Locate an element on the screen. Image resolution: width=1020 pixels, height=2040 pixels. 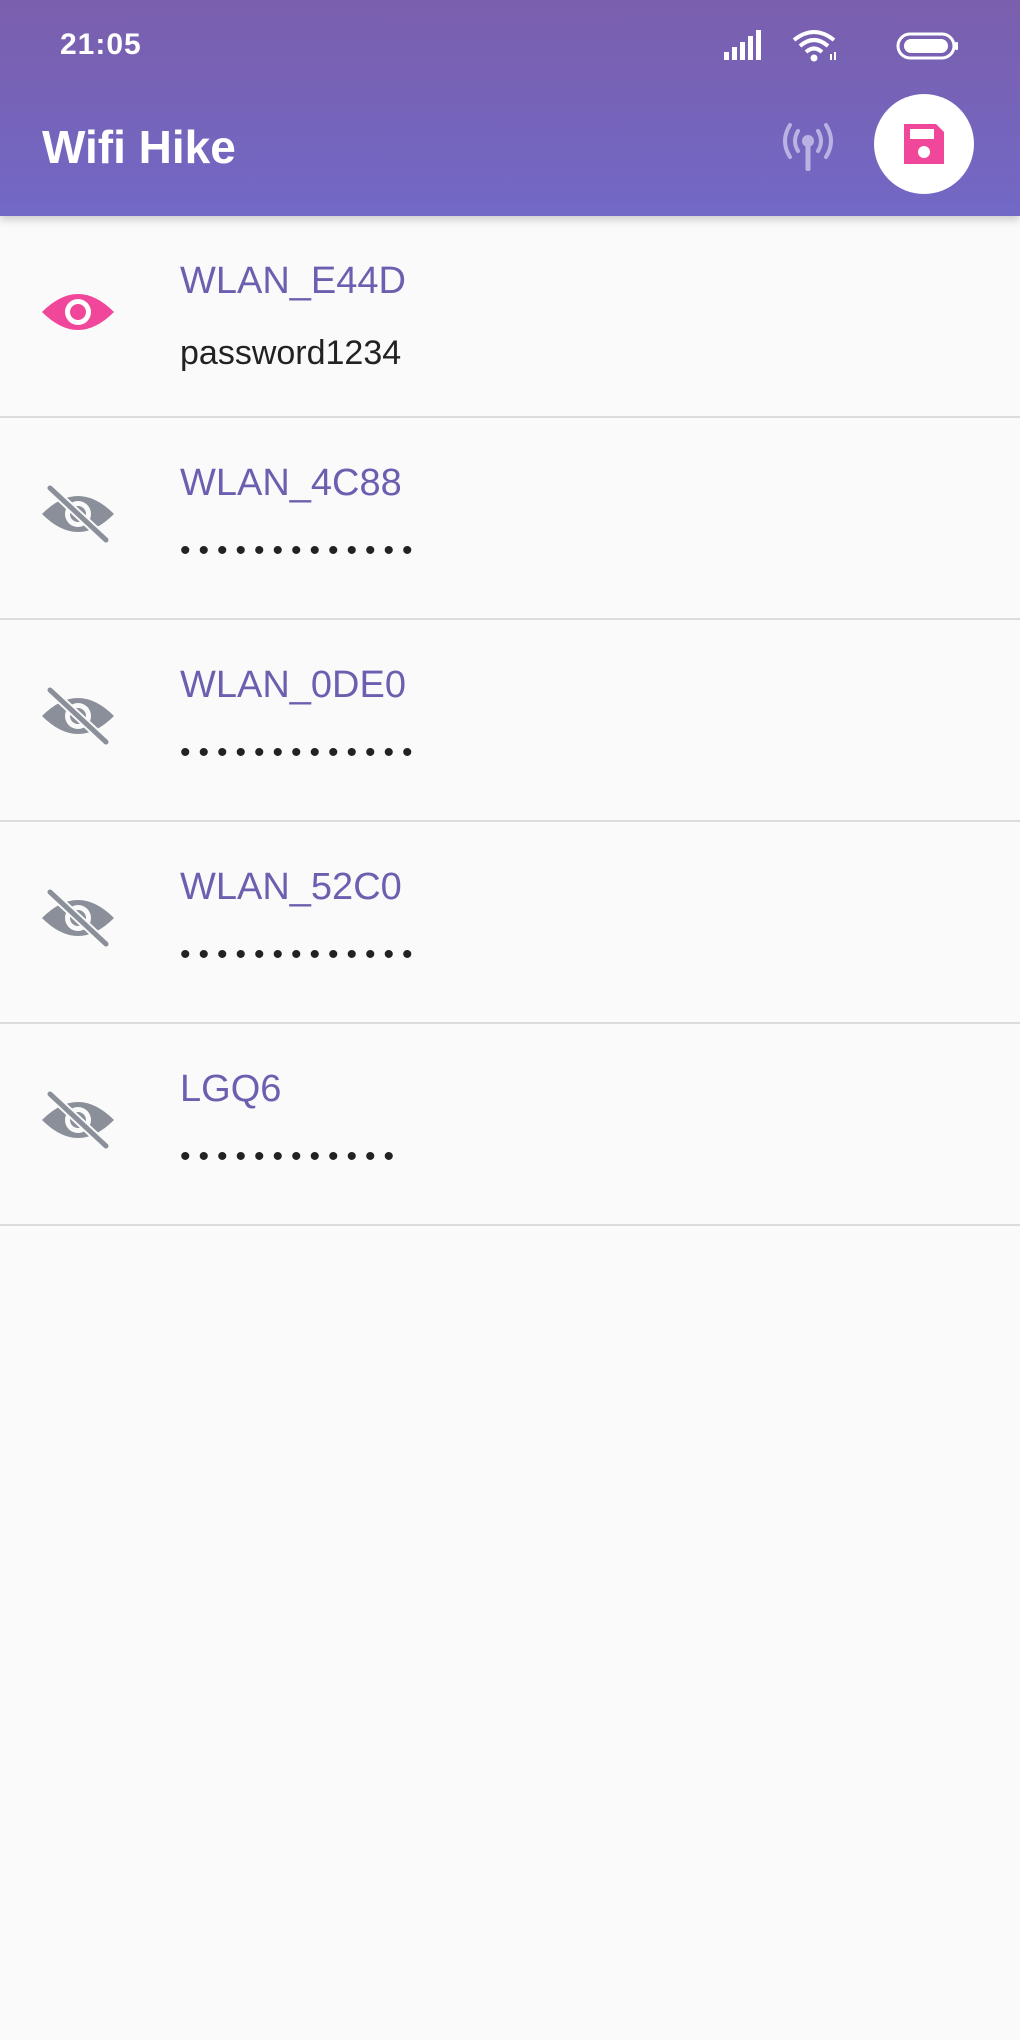
network-item: WLAN_E44D password1234 is located at coordinates (510, 317).